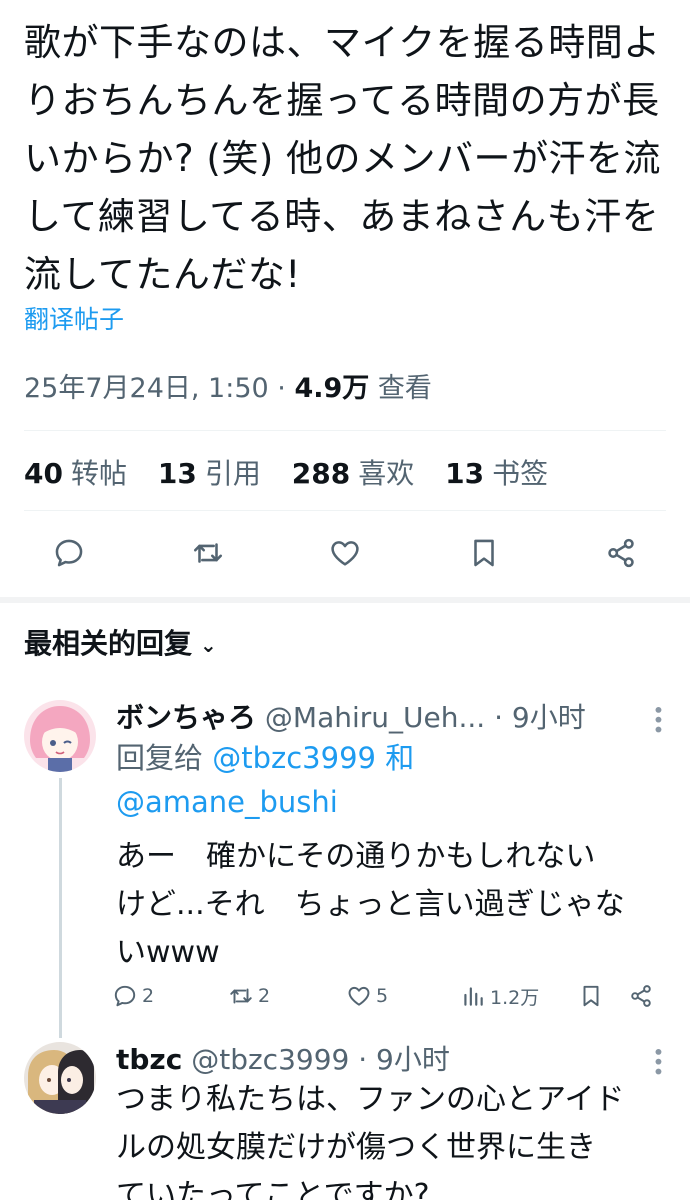 The width and height of the screenshot is (690, 1200). Describe the element at coordinates (356, 856) in the screenshot. I see `reply-text-line: あー 確かにその通りかもしれない` at that location.